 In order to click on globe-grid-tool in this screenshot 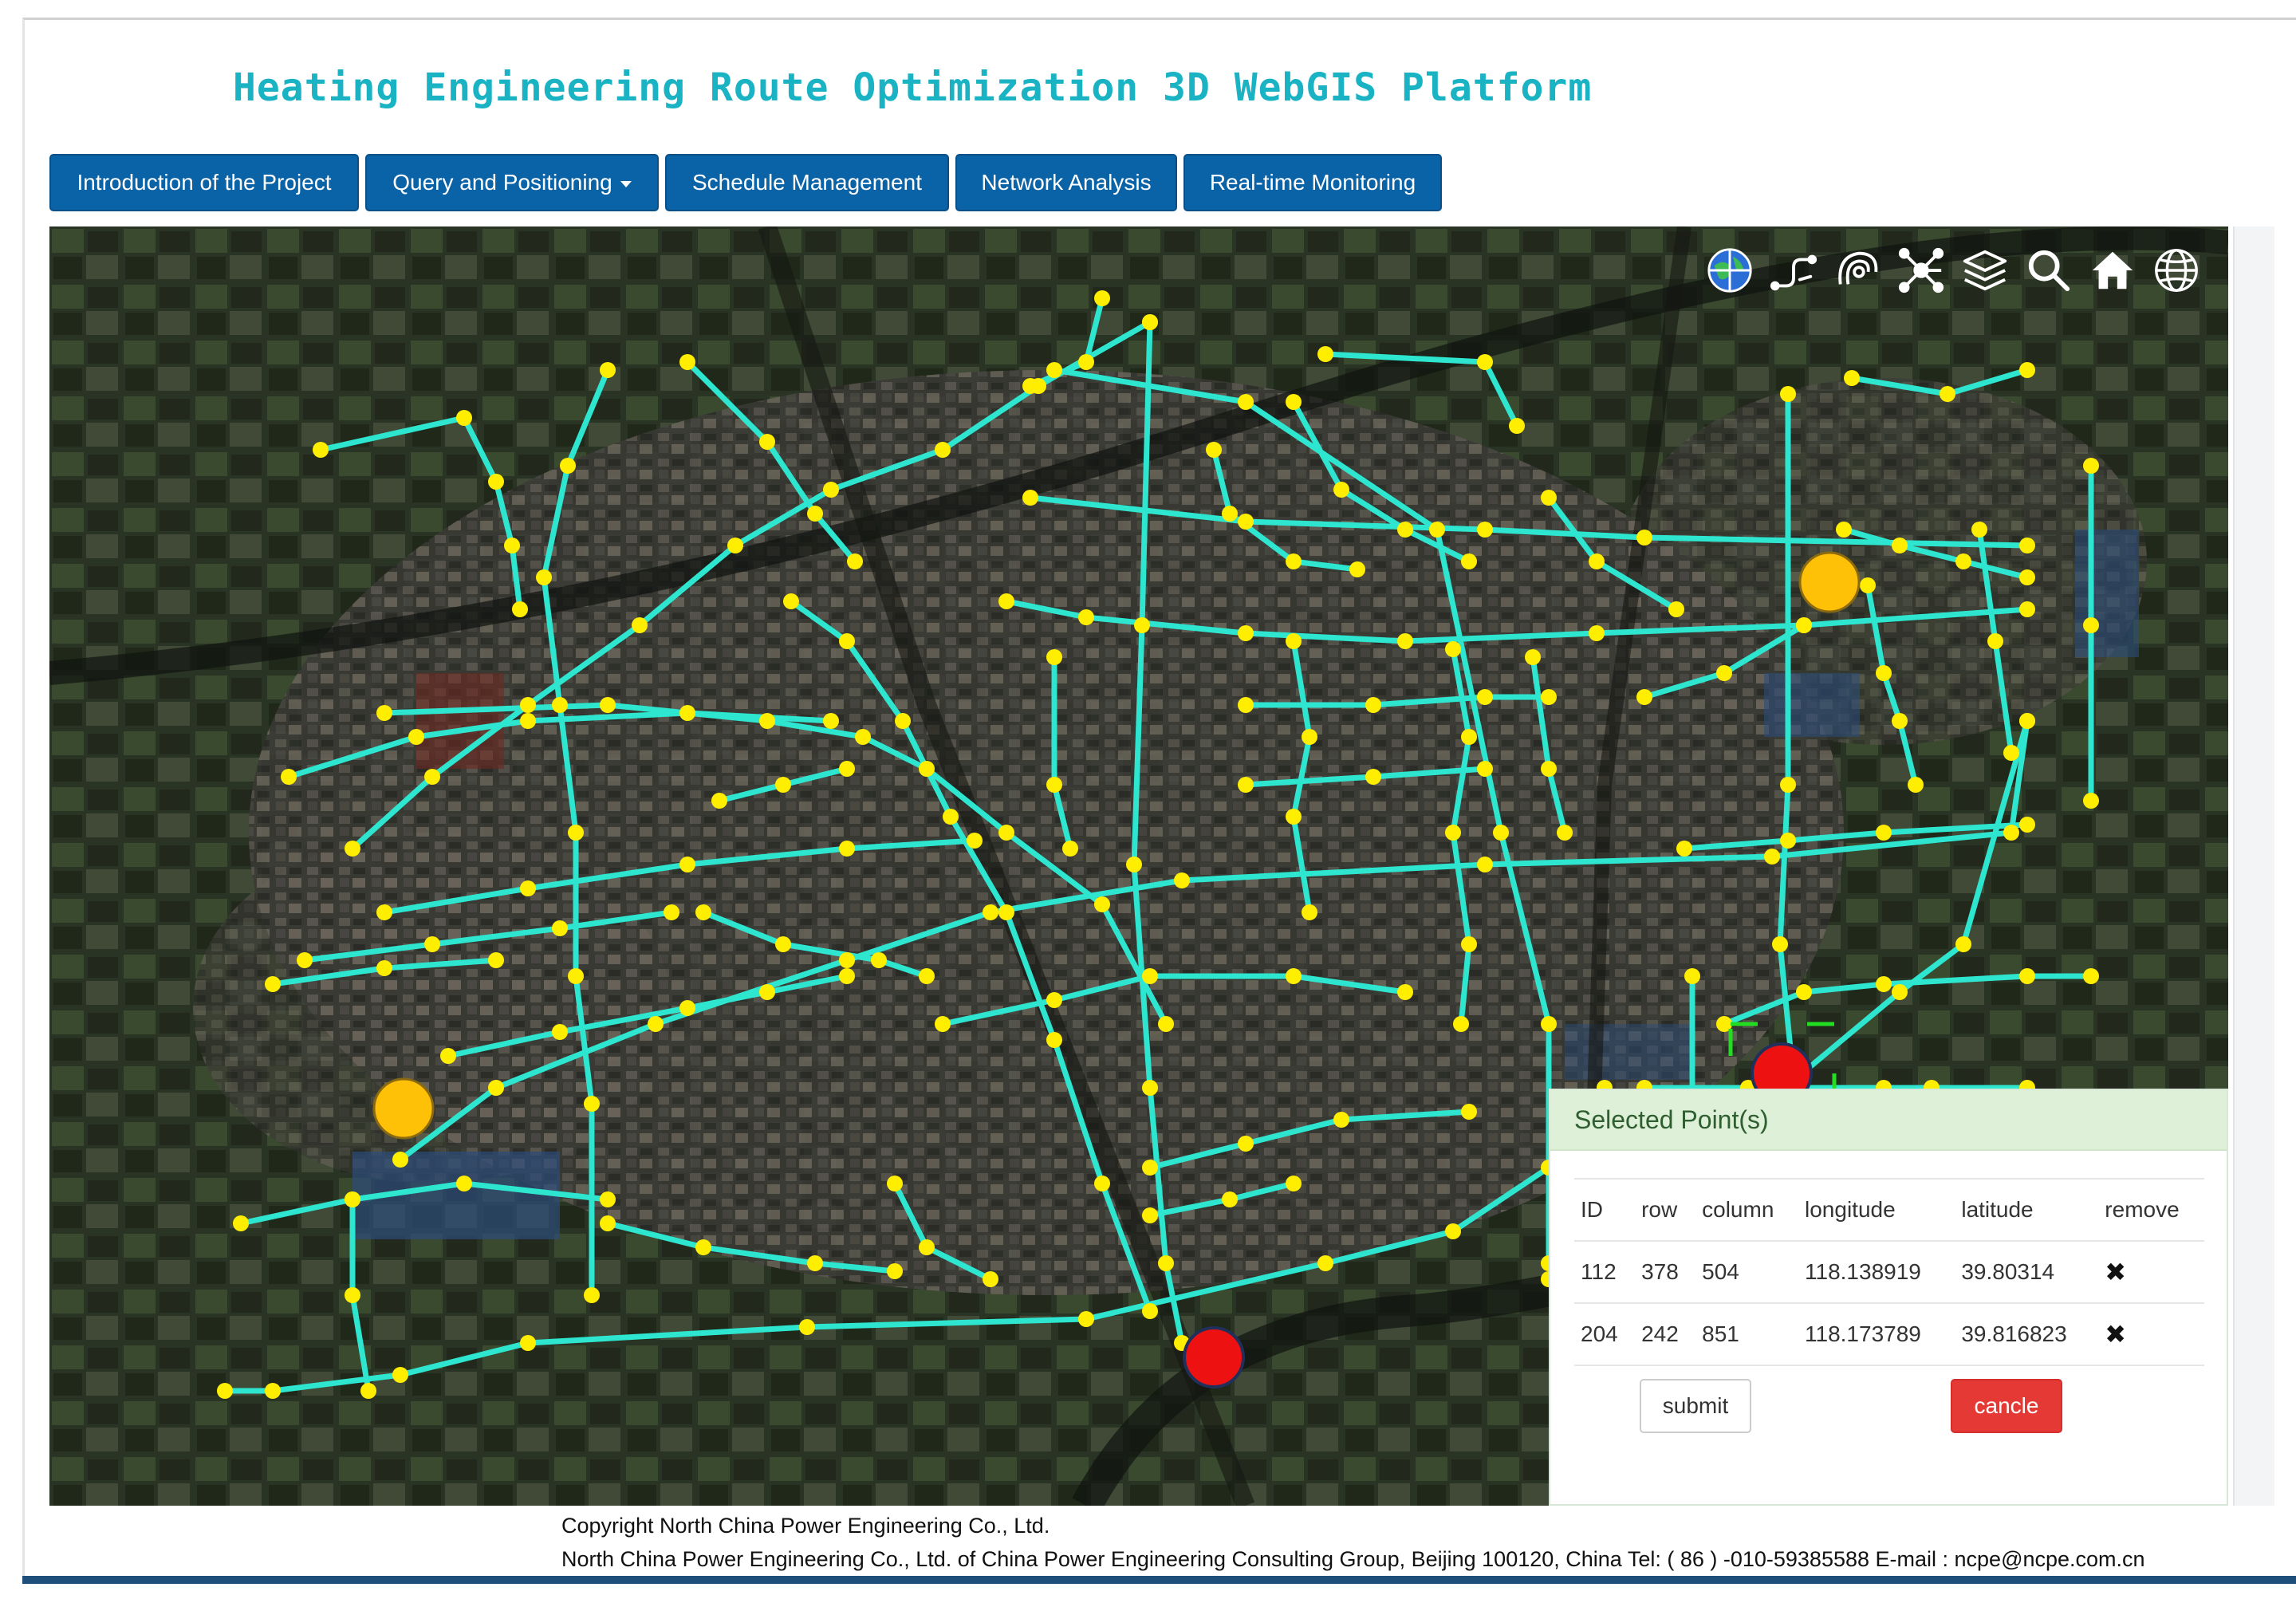, I will do `click(1730, 270)`.